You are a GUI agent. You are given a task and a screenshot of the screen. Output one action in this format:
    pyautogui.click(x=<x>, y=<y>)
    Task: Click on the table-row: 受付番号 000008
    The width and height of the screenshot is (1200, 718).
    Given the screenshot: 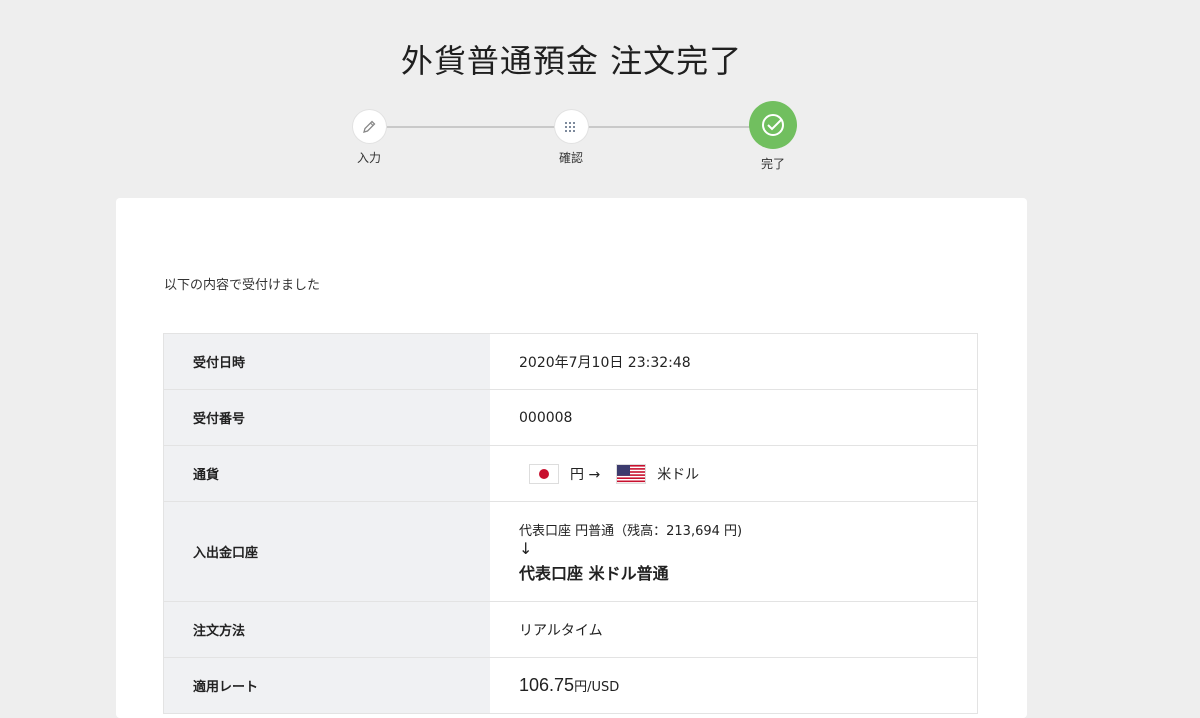 What is the action you would take?
    pyautogui.click(x=570, y=418)
    